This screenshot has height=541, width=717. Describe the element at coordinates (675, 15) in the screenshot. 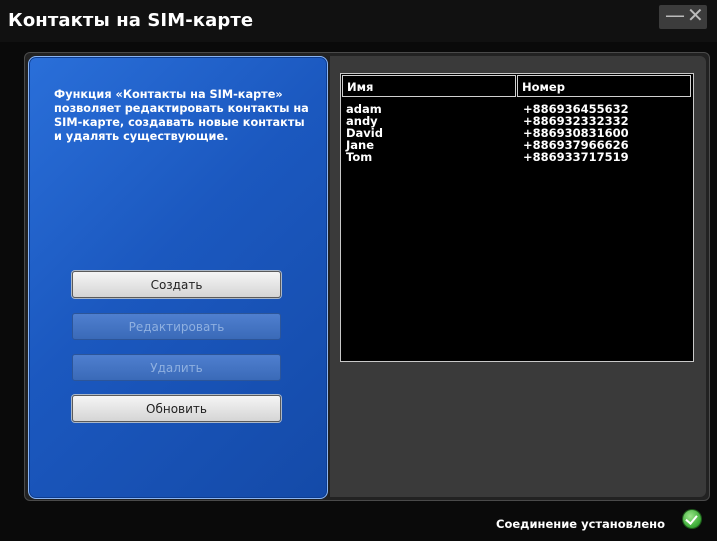

I see `minimize-button: —` at that location.